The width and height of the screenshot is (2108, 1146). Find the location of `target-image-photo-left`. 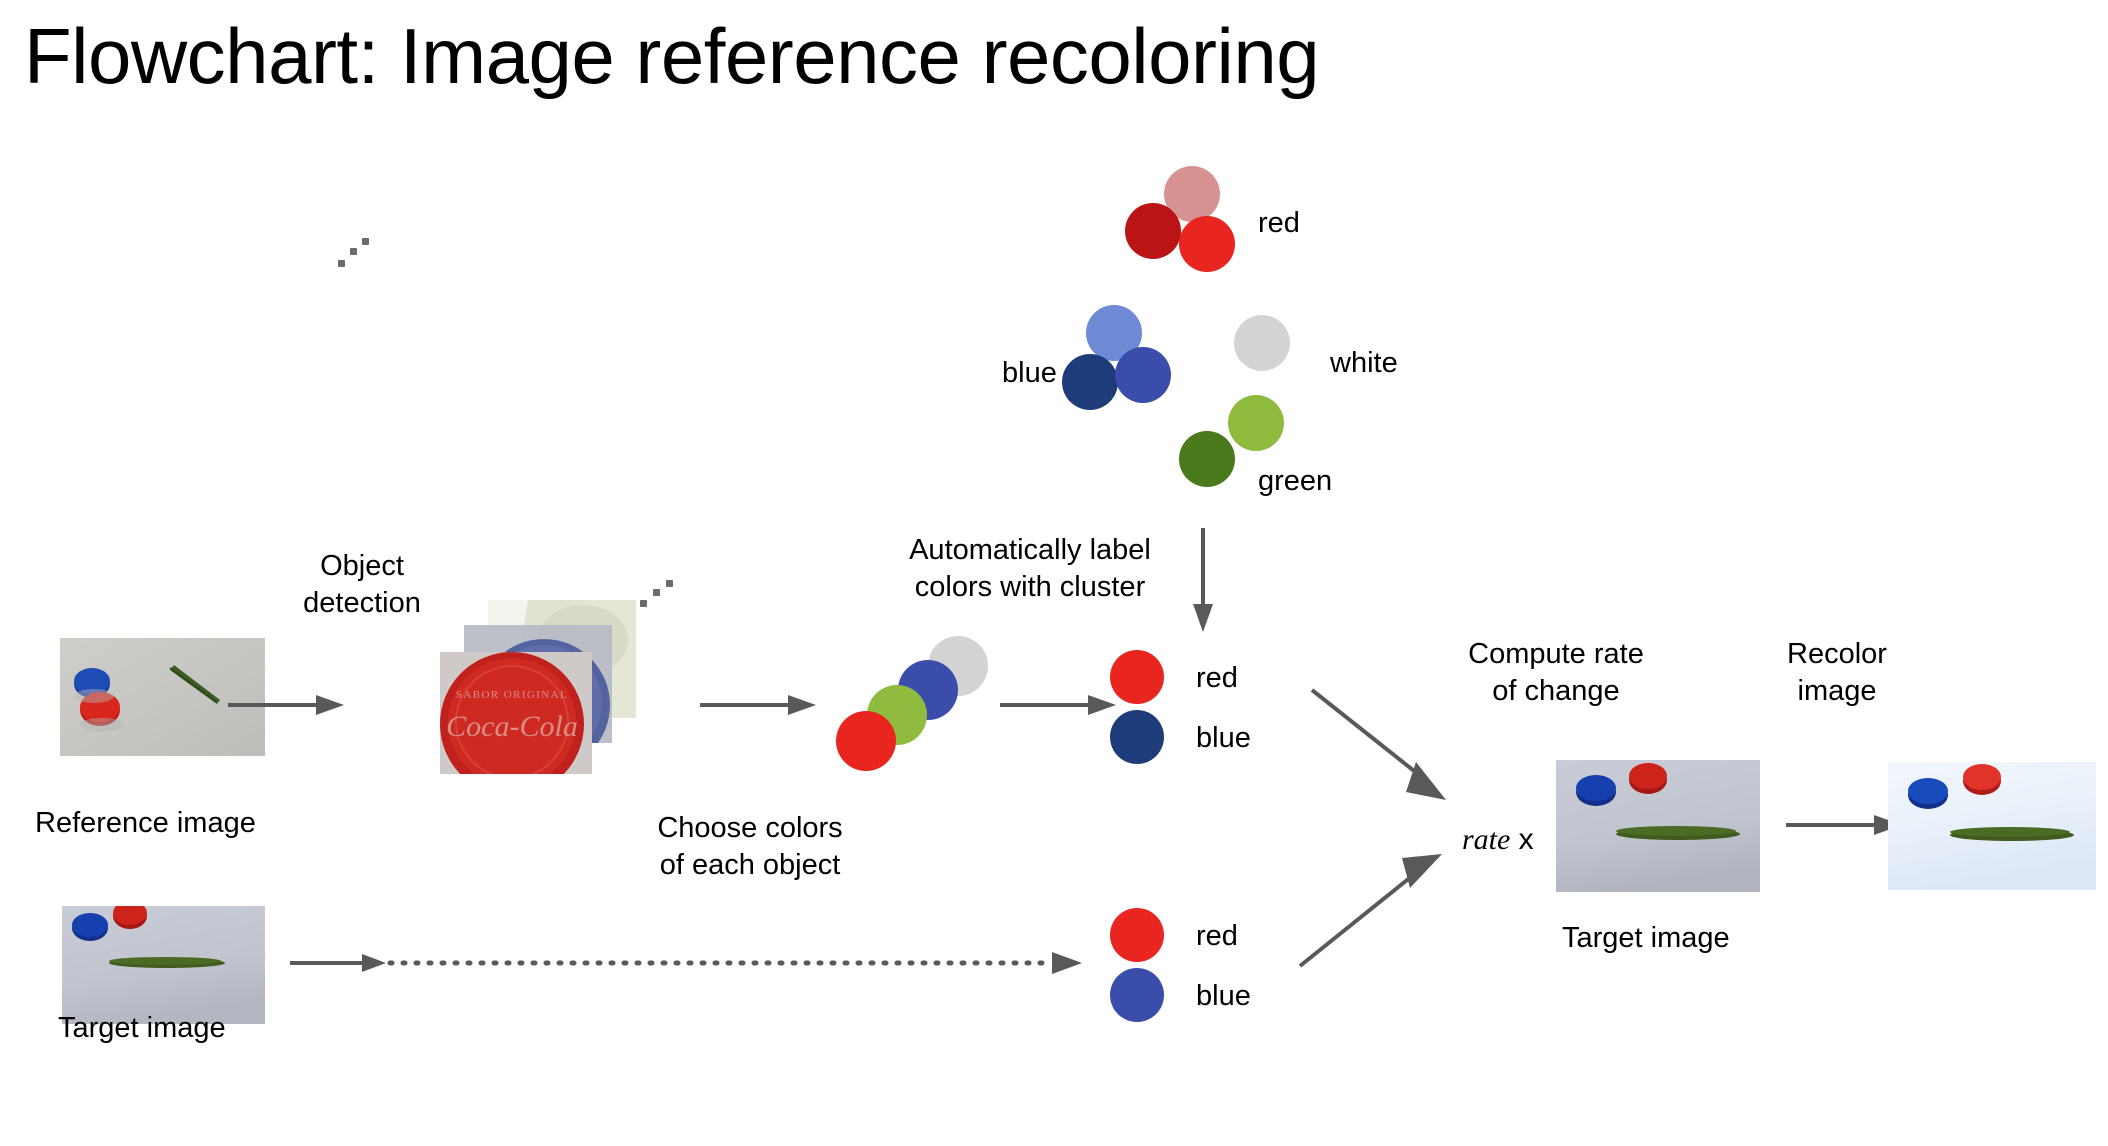

target-image-photo-left is located at coordinates (163, 965).